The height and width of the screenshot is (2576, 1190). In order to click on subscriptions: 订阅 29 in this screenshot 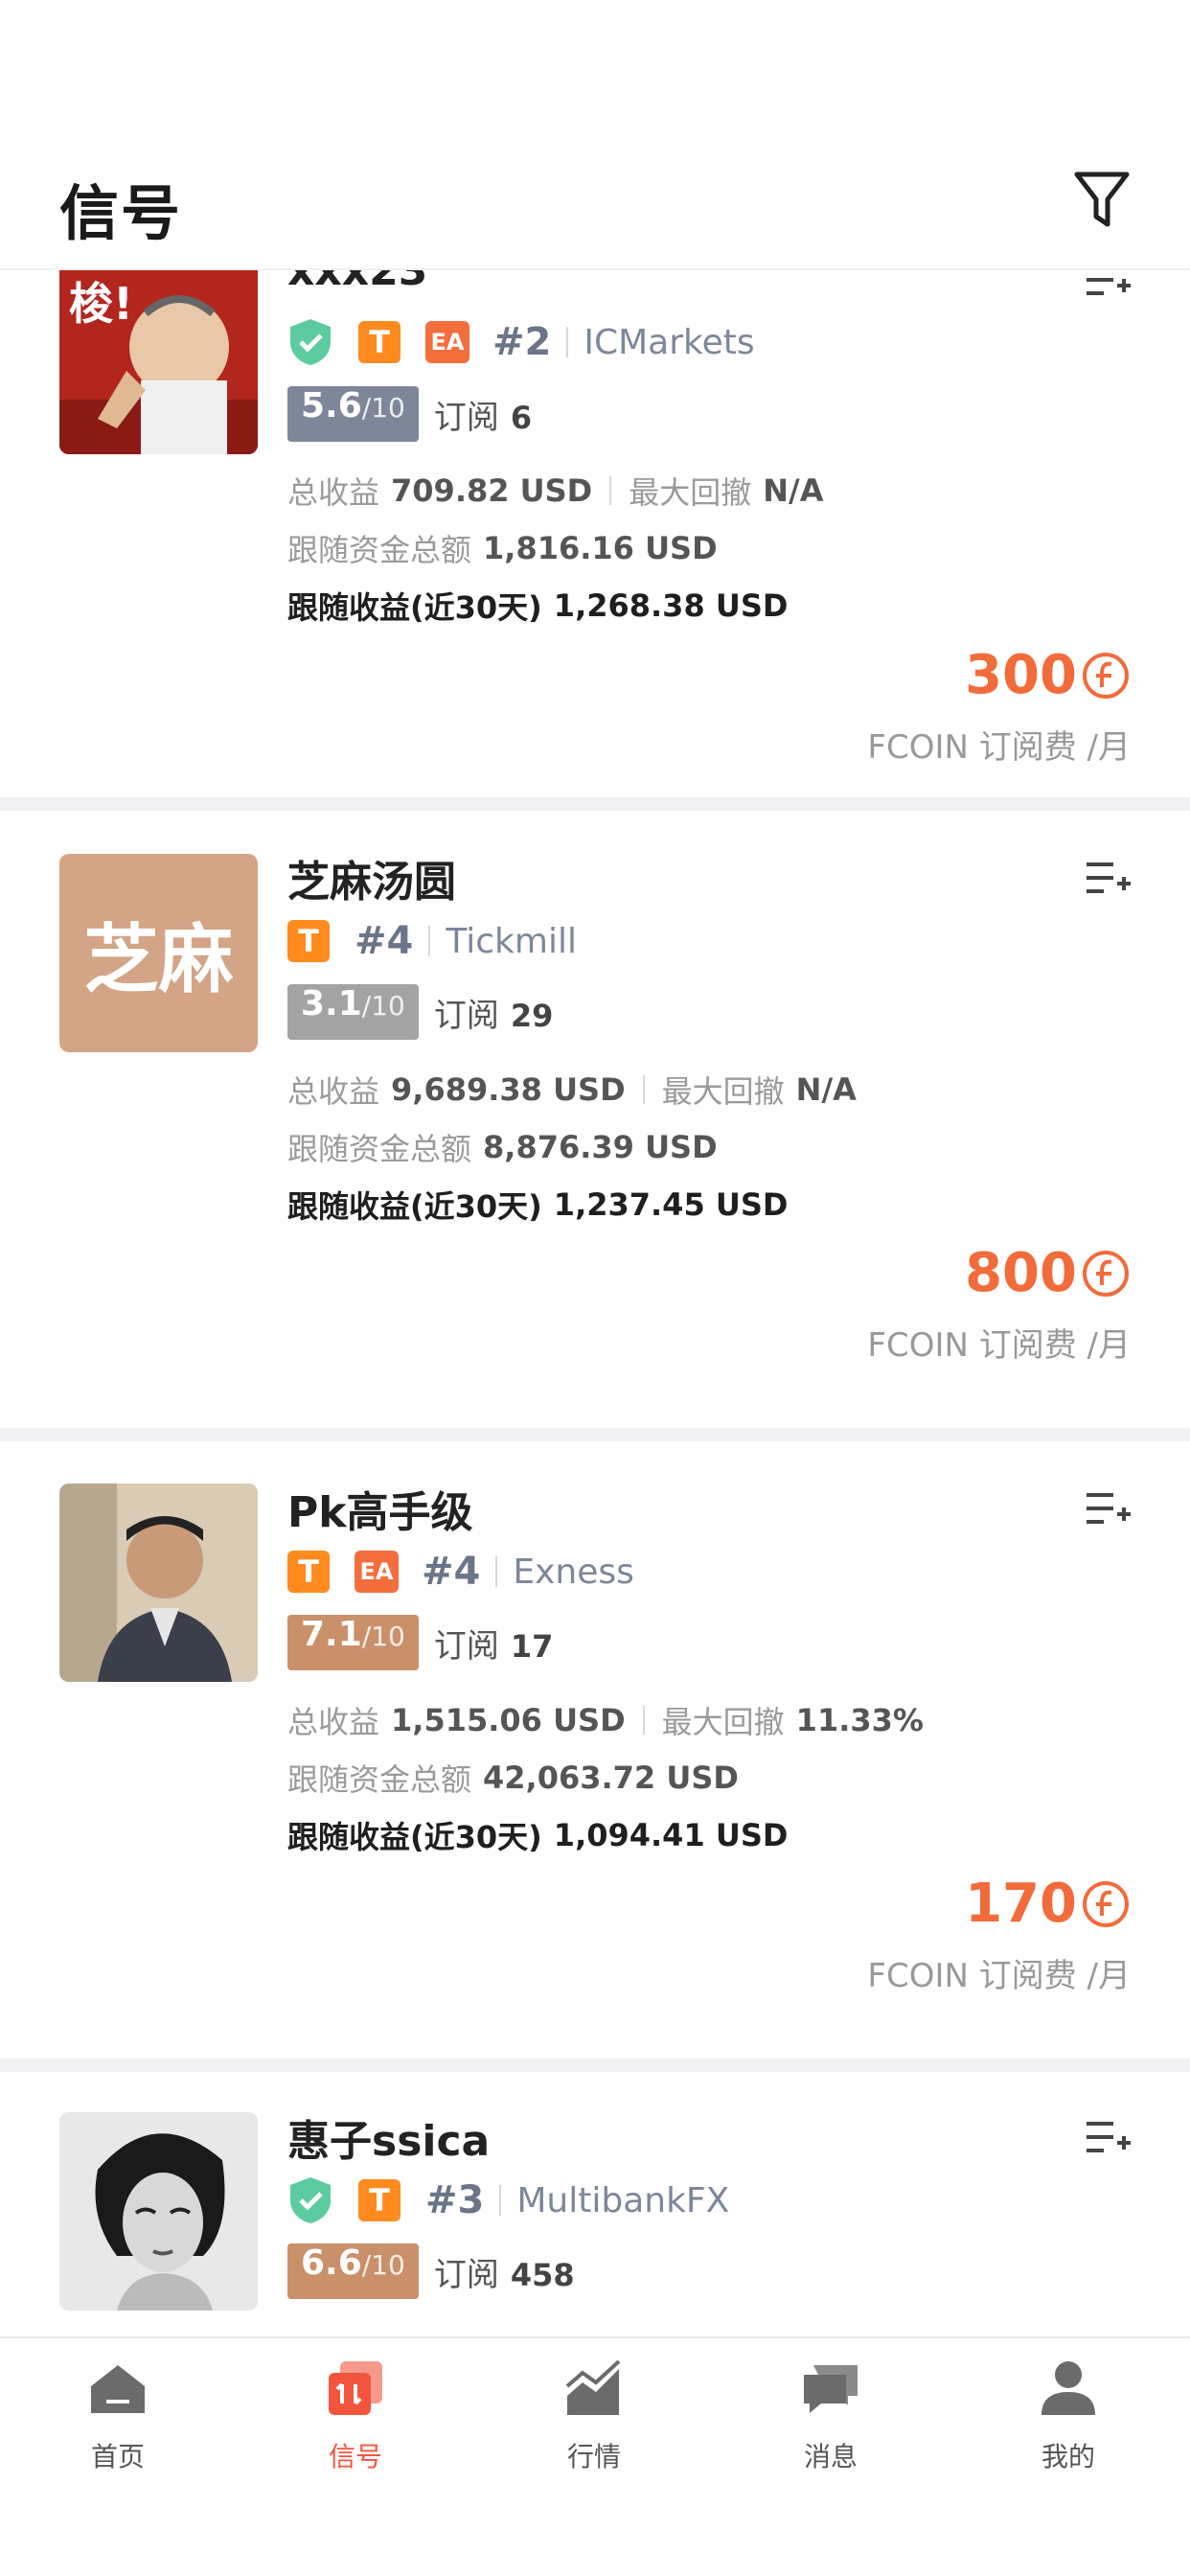, I will do `click(494, 1012)`.